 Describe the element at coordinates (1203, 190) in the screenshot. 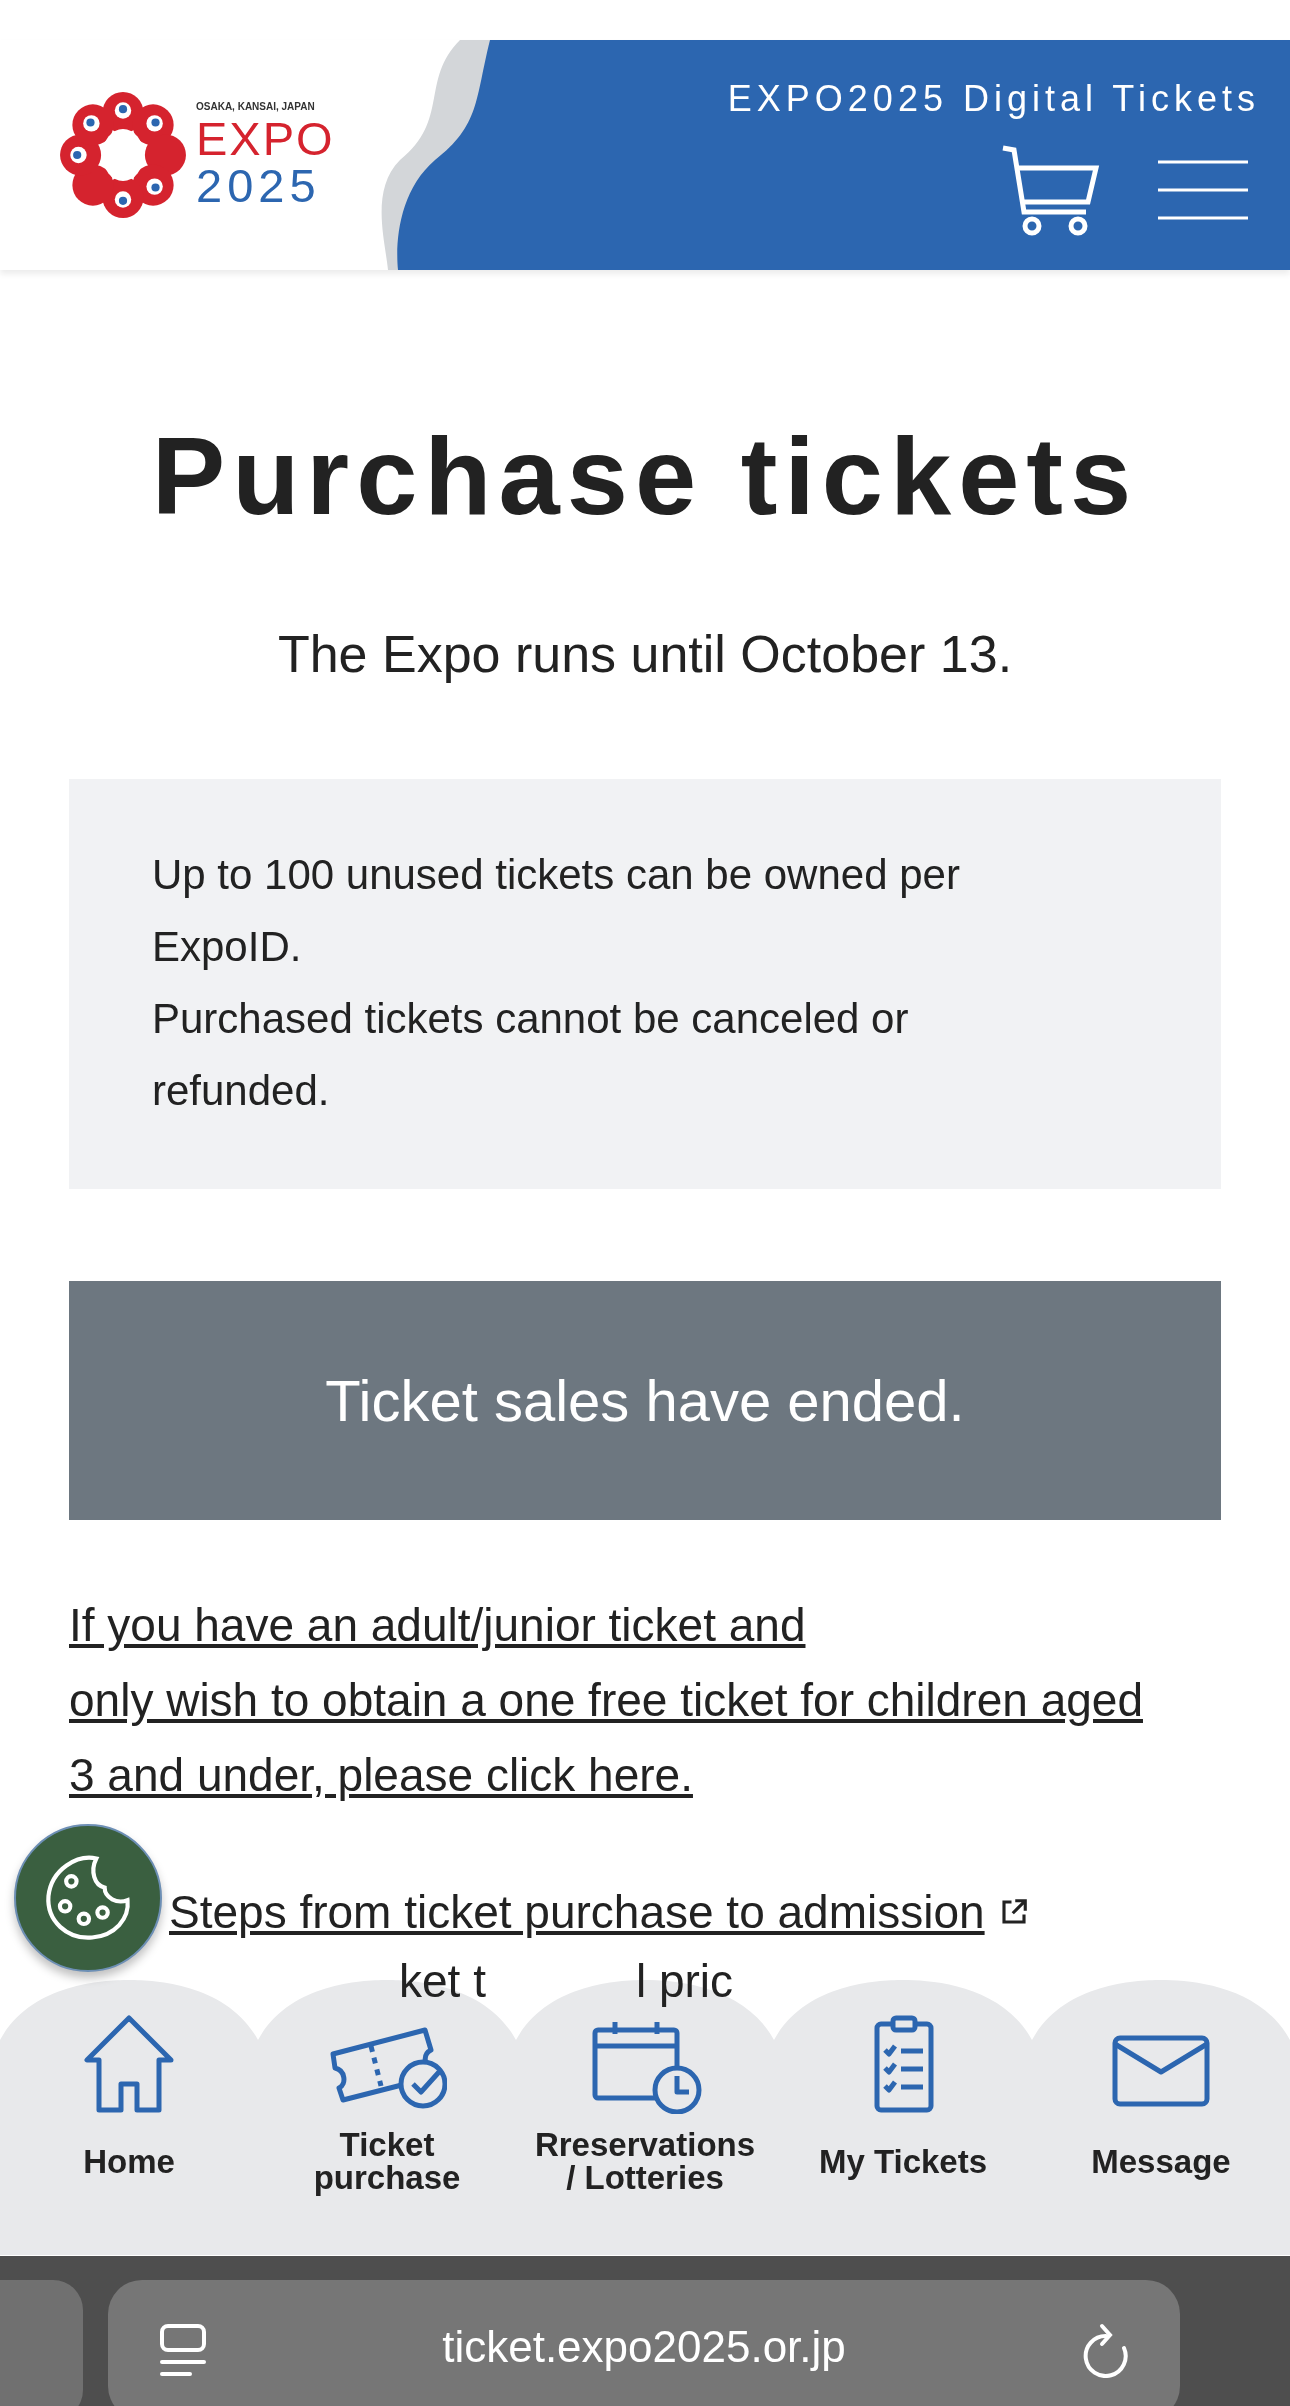

I see `menu-icon` at that location.